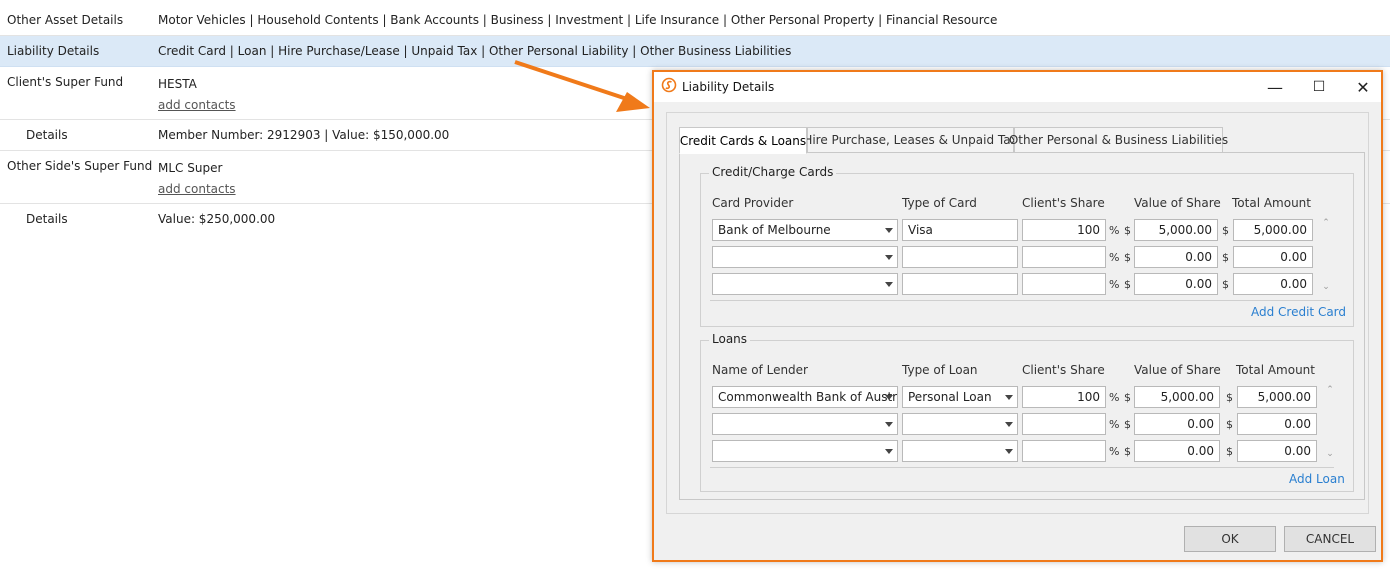 Image resolution: width=1390 pixels, height=573 pixels. I want to click on tab-hire-purchase: Hire Purchase, Leases & Unpaid Tax, so click(910, 140).